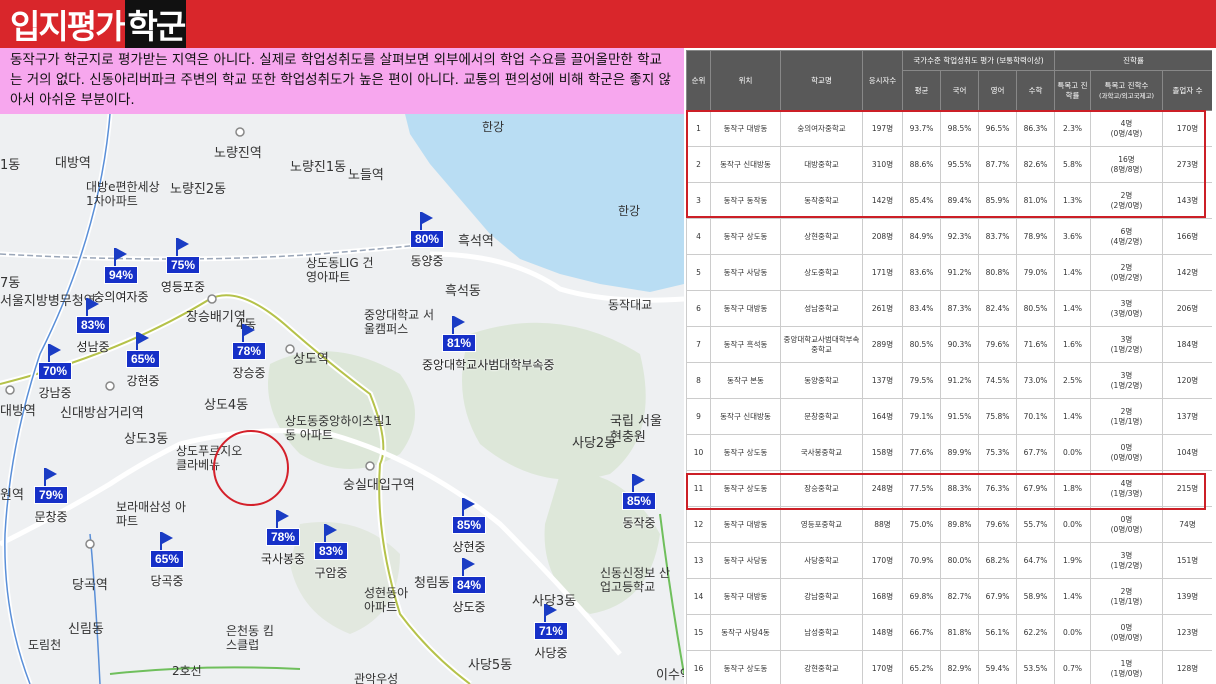 Image resolution: width=1216 pixels, height=684 pixels. What do you see at coordinates (167, 562) in the screenshot?
I see `school-marker: 65% 당곡중` at bounding box center [167, 562].